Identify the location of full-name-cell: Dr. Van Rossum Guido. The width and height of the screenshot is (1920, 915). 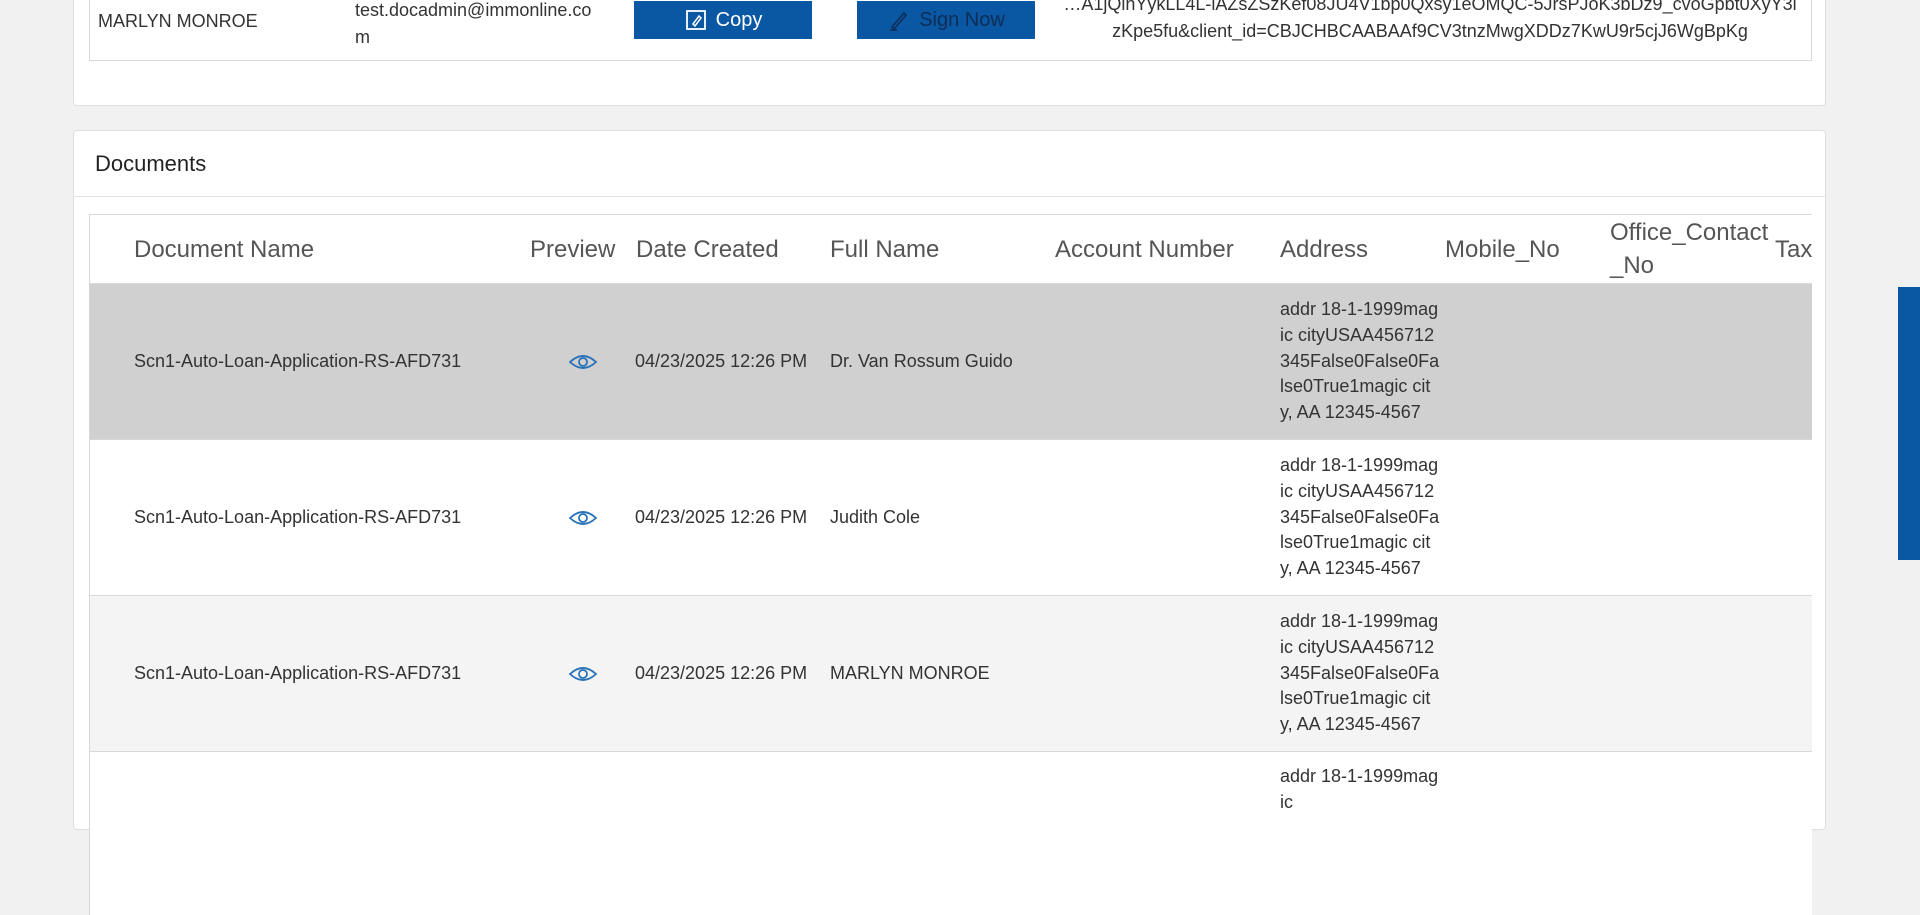
(942, 362).